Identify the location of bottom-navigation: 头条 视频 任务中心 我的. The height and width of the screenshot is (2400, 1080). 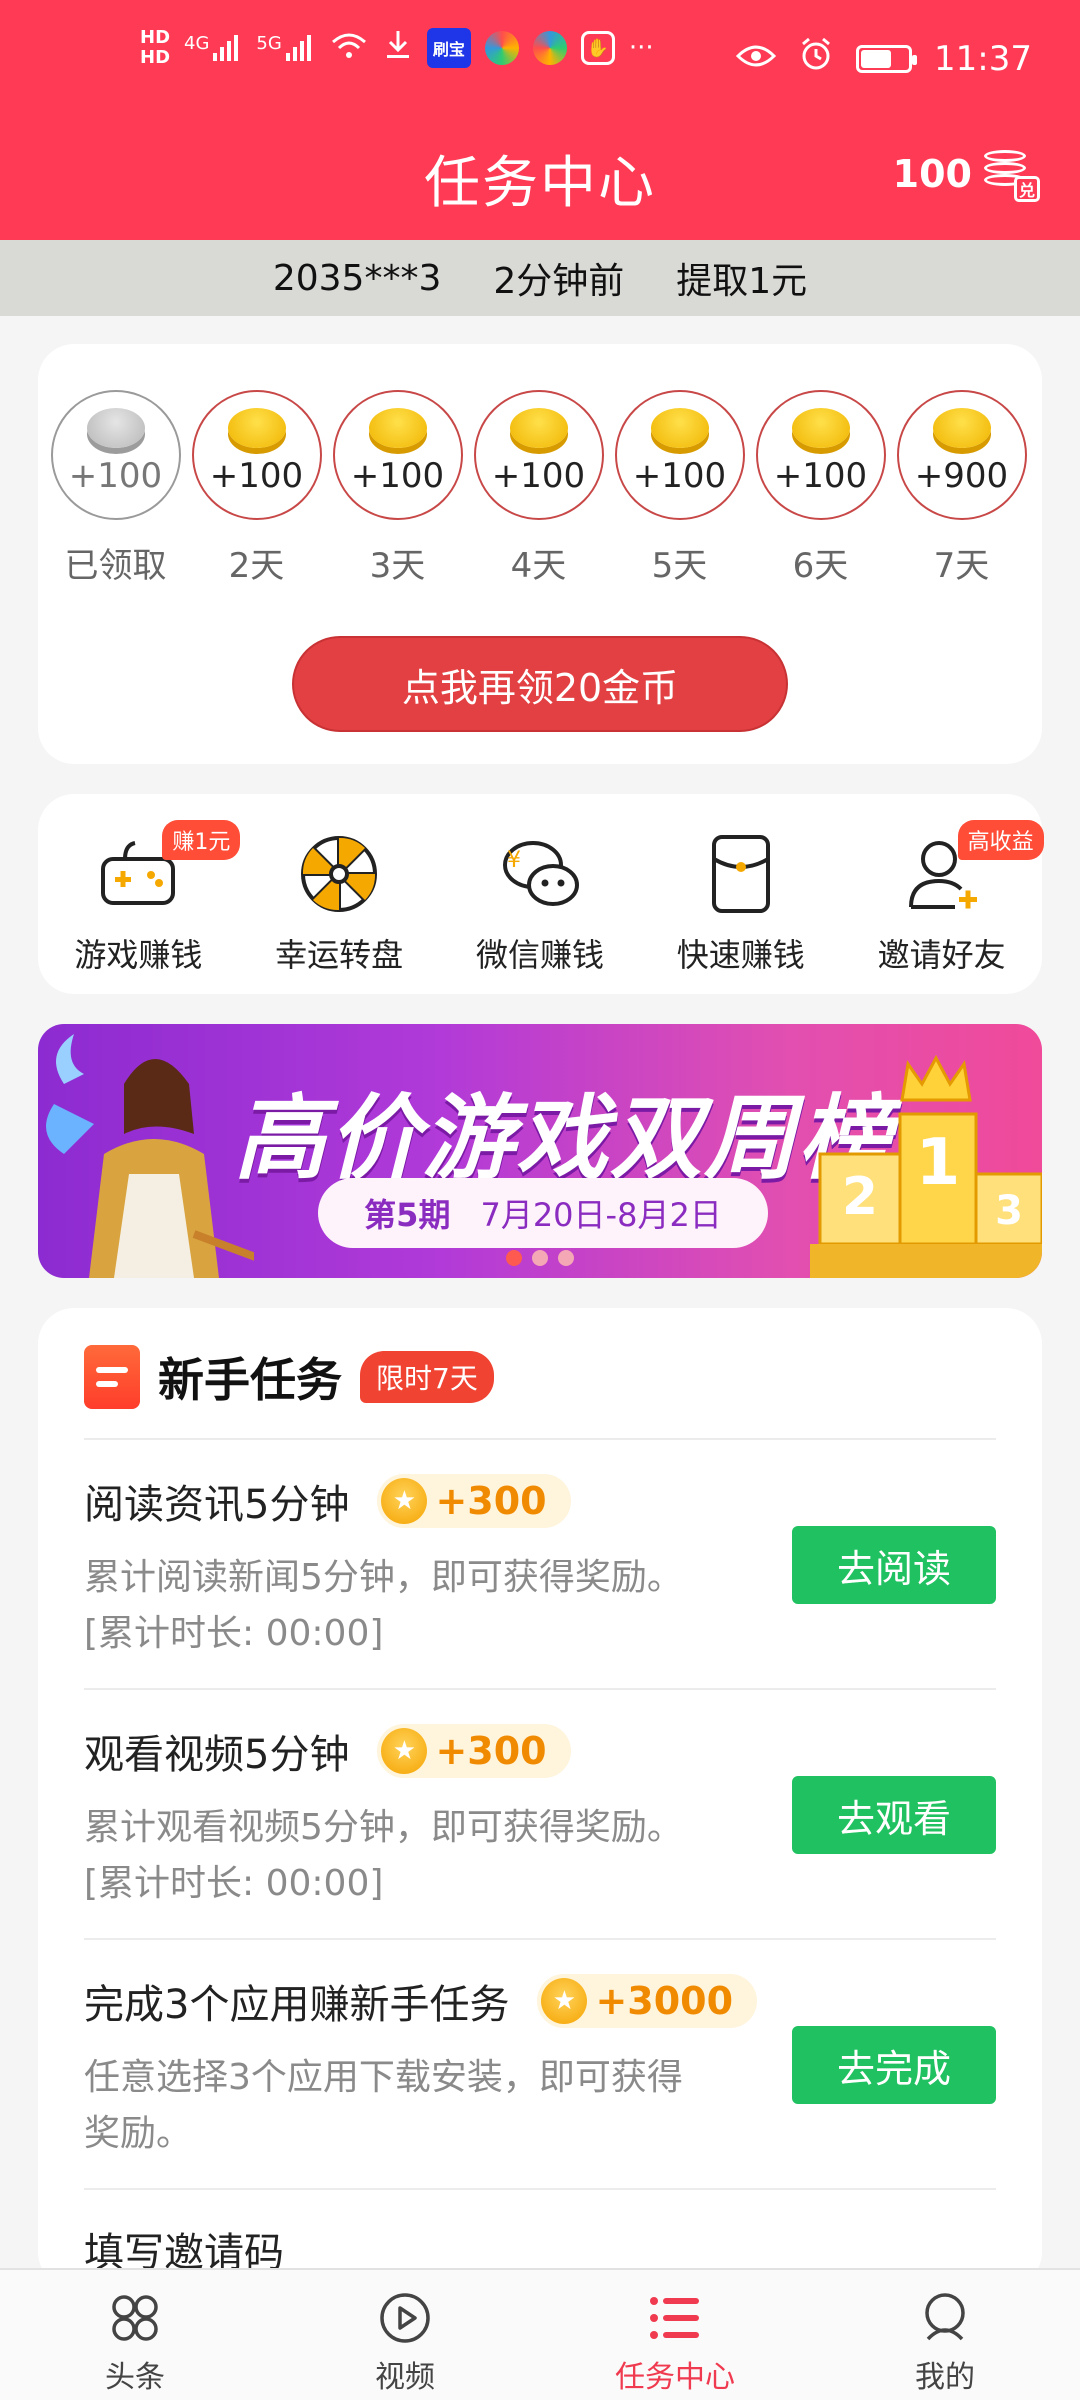
(540, 2334).